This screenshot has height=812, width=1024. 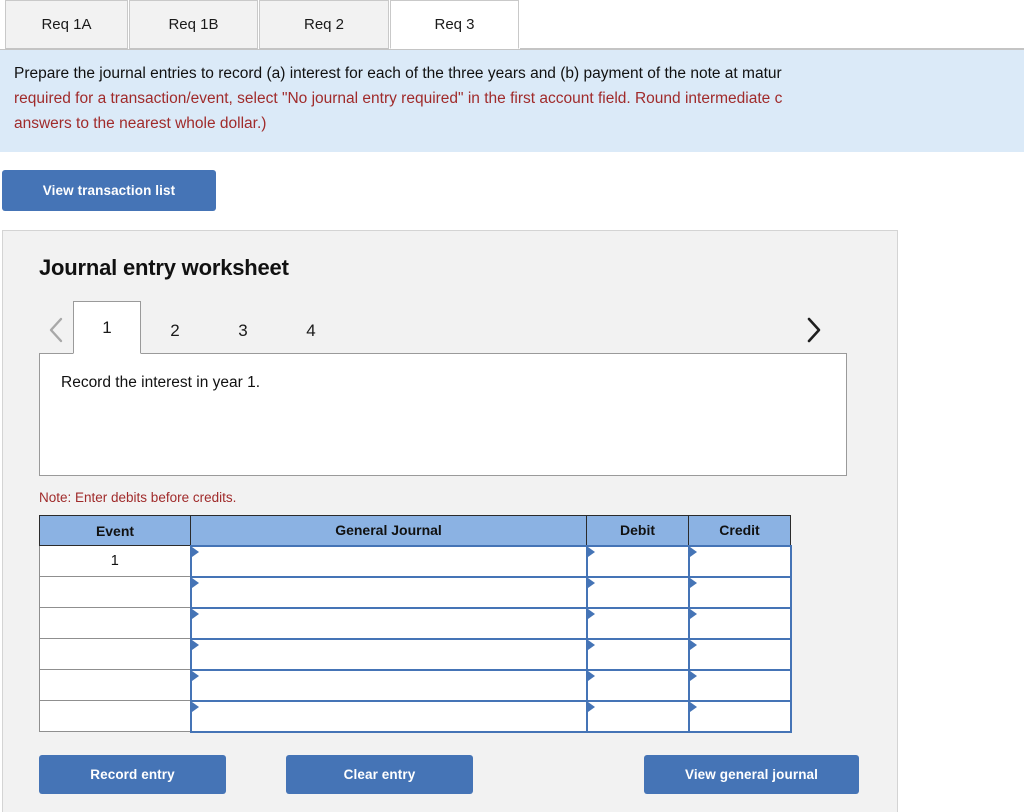 I want to click on tab-bar-filler, so click(x=772, y=24).